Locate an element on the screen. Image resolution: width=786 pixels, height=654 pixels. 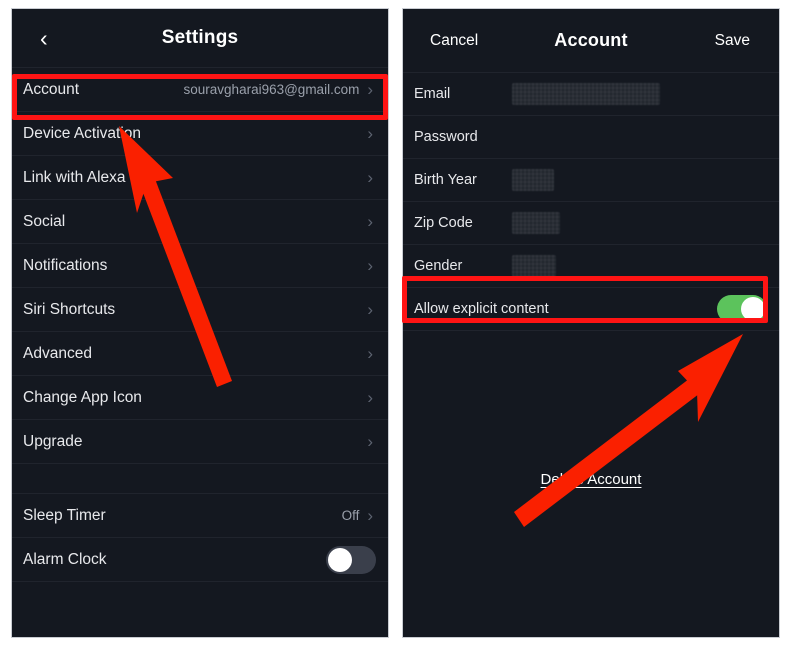
account-field-gender: Gender is located at coordinates (591, 265).